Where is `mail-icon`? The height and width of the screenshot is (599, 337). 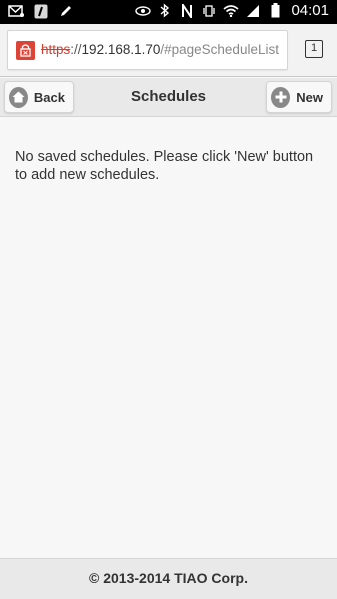
mail-icon is located at coordinates (16, 11).